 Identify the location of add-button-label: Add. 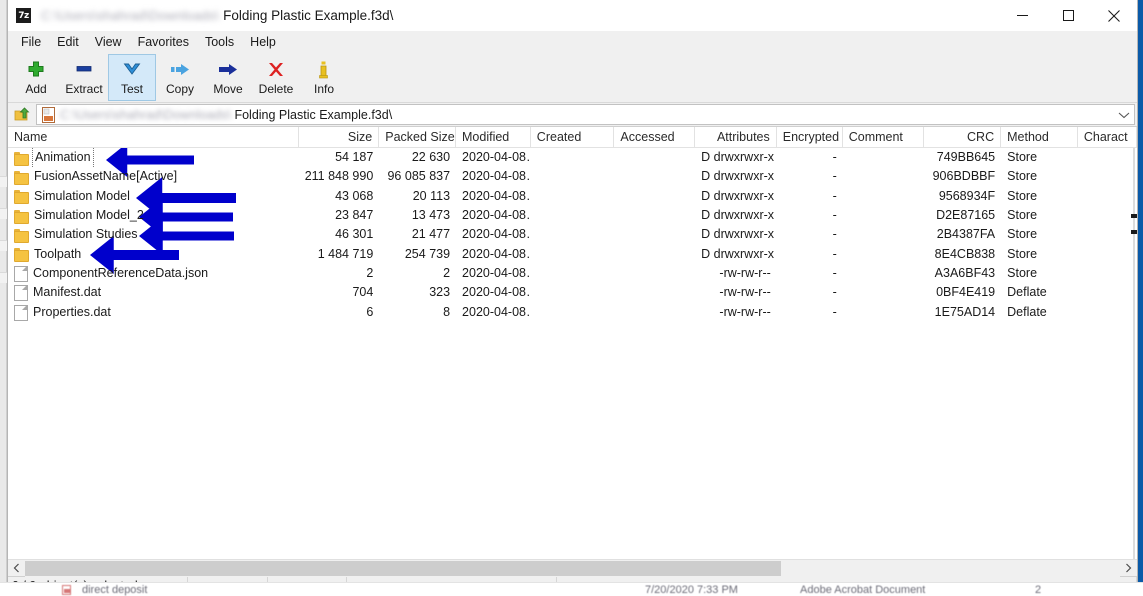
(36, 89).